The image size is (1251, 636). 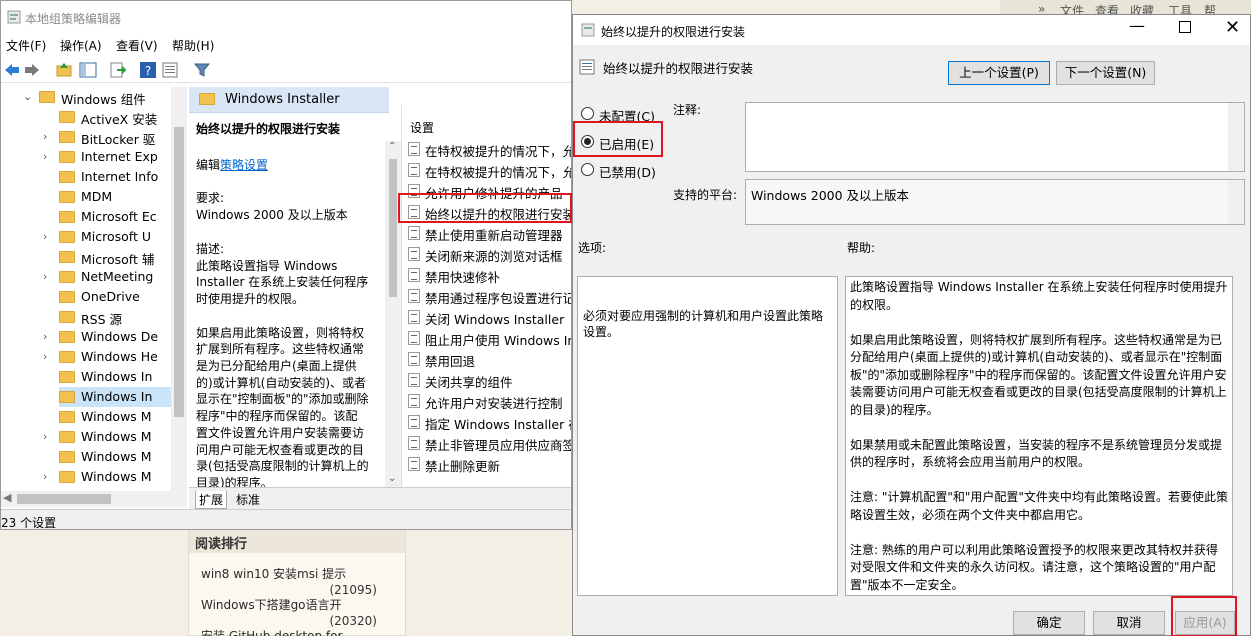 I want to click on setting-name: 阻止用户使用 Windows Installer, so click(x=498, y=340).